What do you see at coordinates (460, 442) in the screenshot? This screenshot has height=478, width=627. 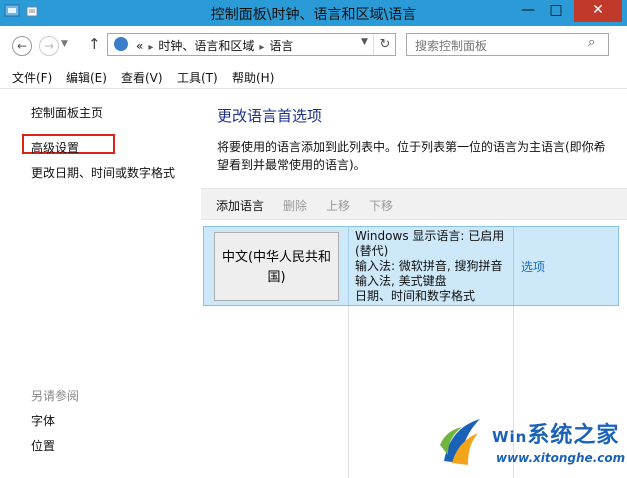 I see `watermark-logo-icon` at bounding box center [460, 442].